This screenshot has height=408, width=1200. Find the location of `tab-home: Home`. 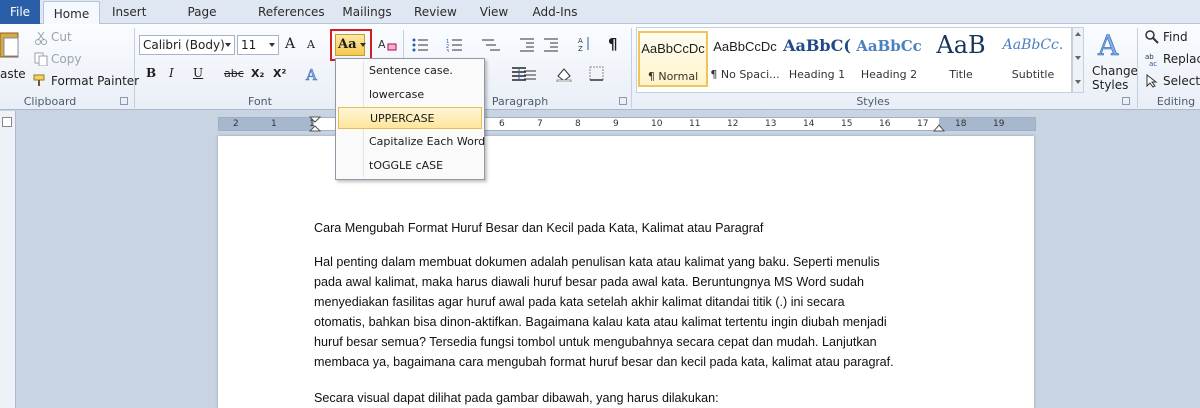

tab-home: Home is located at coordinates (71, 13).